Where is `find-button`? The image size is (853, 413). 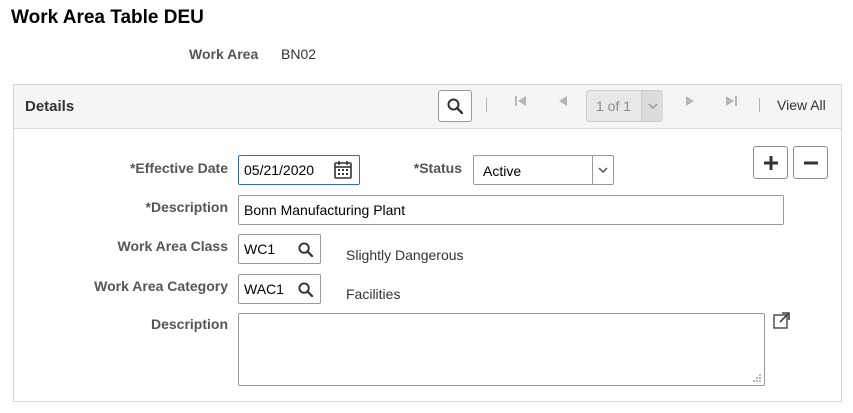 find-button is located at coordinates (455, 106).